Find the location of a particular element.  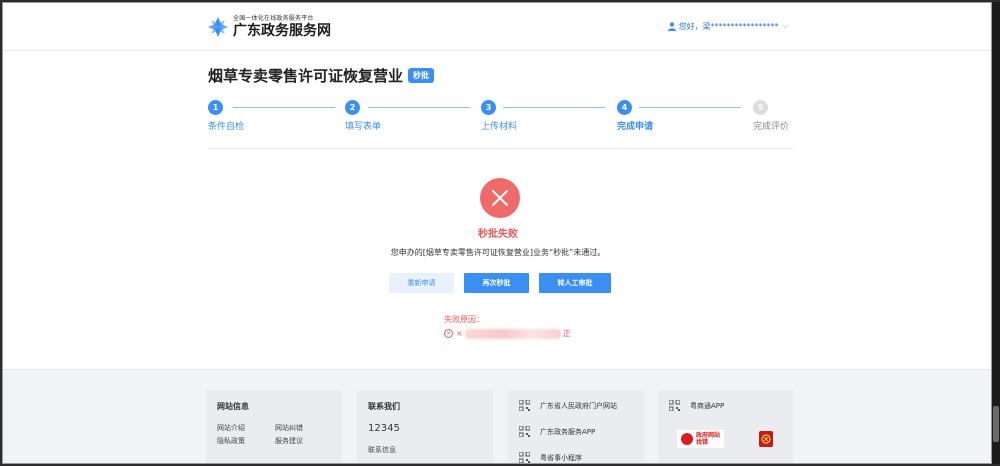

step-label: 条件自检 is located at coordinates (226, 127).